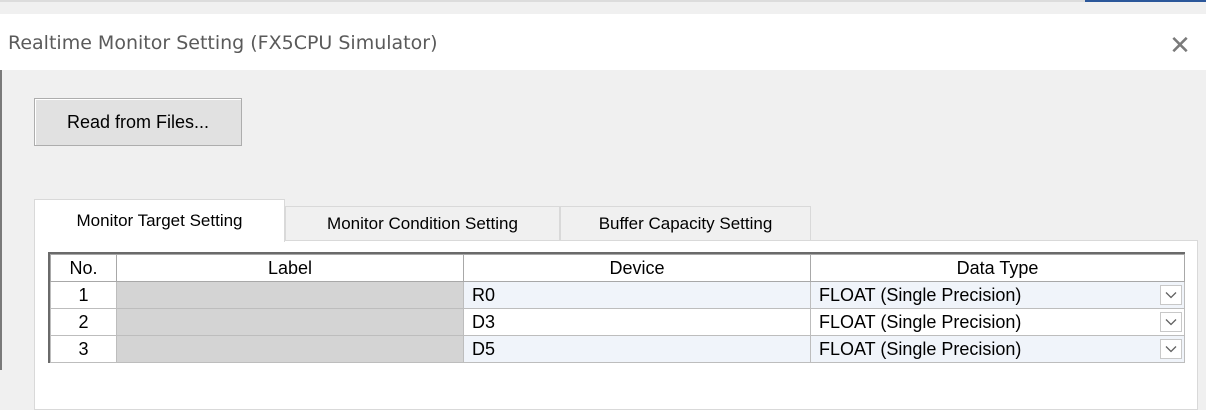  I want to click on table-header-row: No. Label Device Data Type, so click(617, 268).